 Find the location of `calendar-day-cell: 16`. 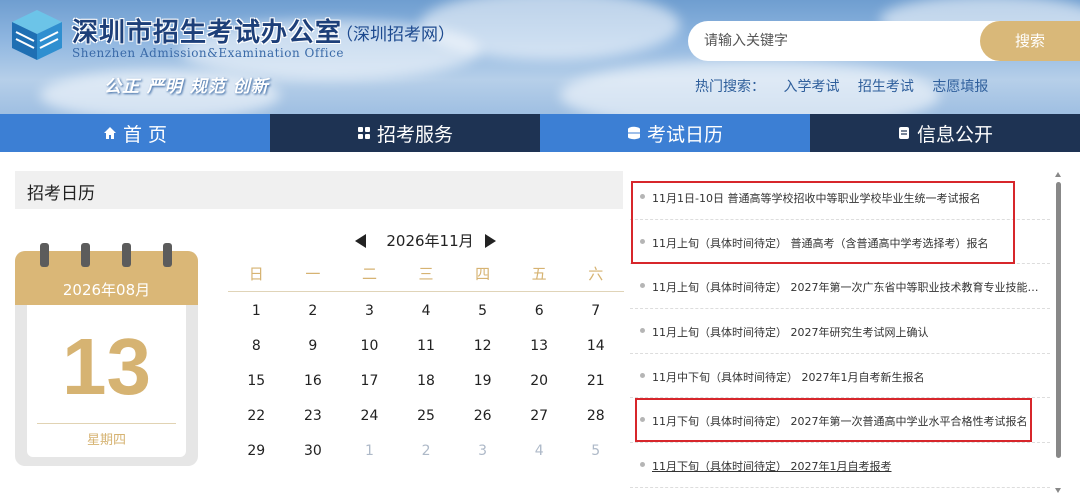

calendar-day-cell: 16 is located at coordinates (313, 381).